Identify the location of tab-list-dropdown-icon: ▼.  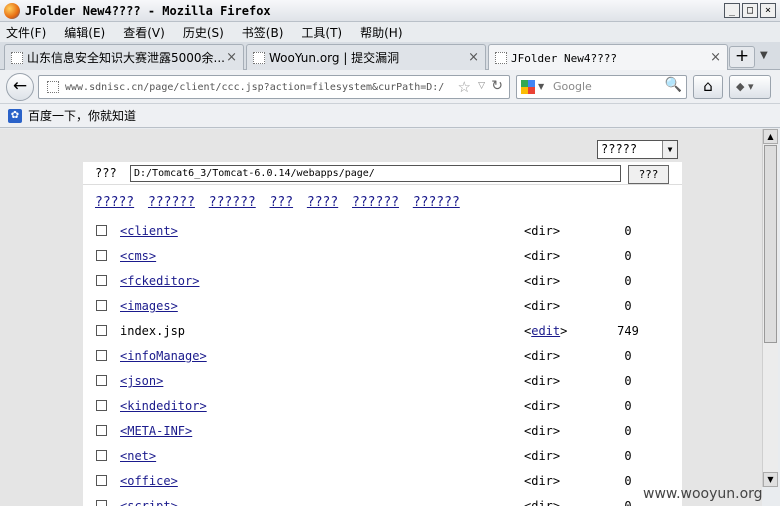
(764, 55).